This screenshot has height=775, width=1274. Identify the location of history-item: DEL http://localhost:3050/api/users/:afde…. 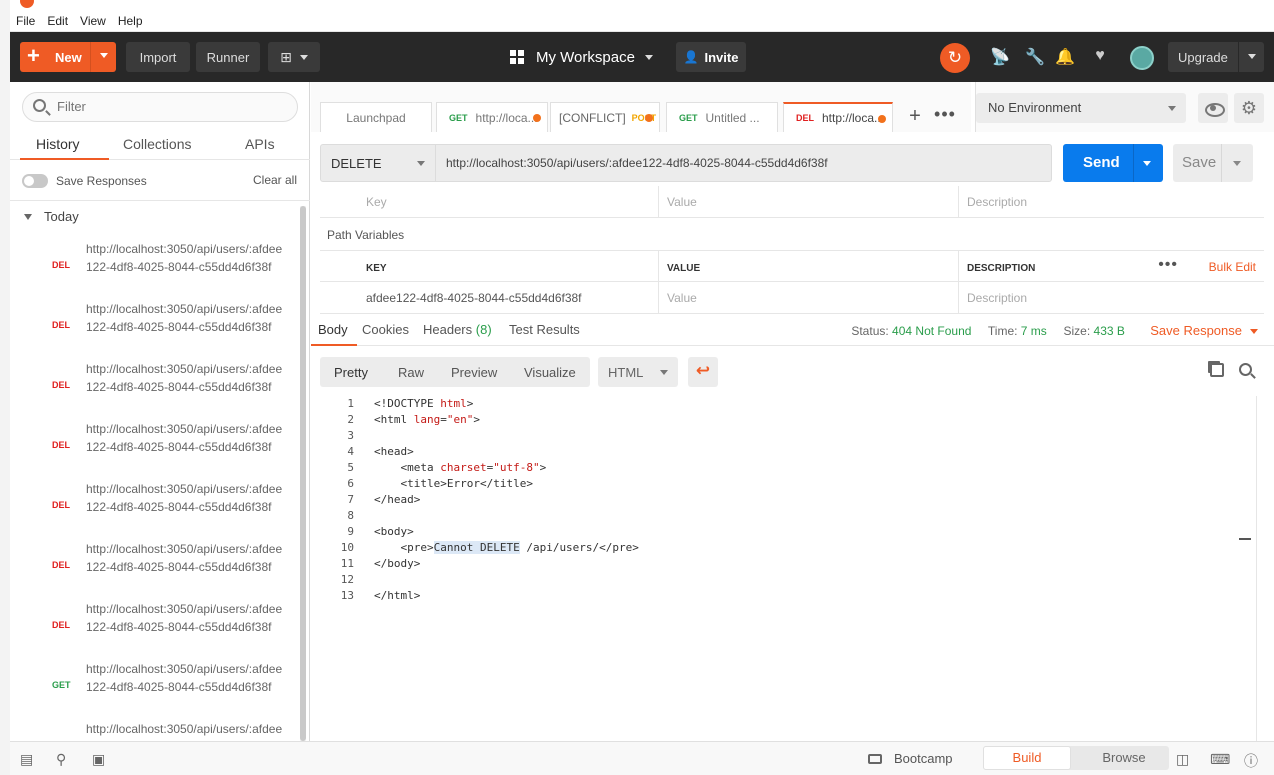
(155, 566).